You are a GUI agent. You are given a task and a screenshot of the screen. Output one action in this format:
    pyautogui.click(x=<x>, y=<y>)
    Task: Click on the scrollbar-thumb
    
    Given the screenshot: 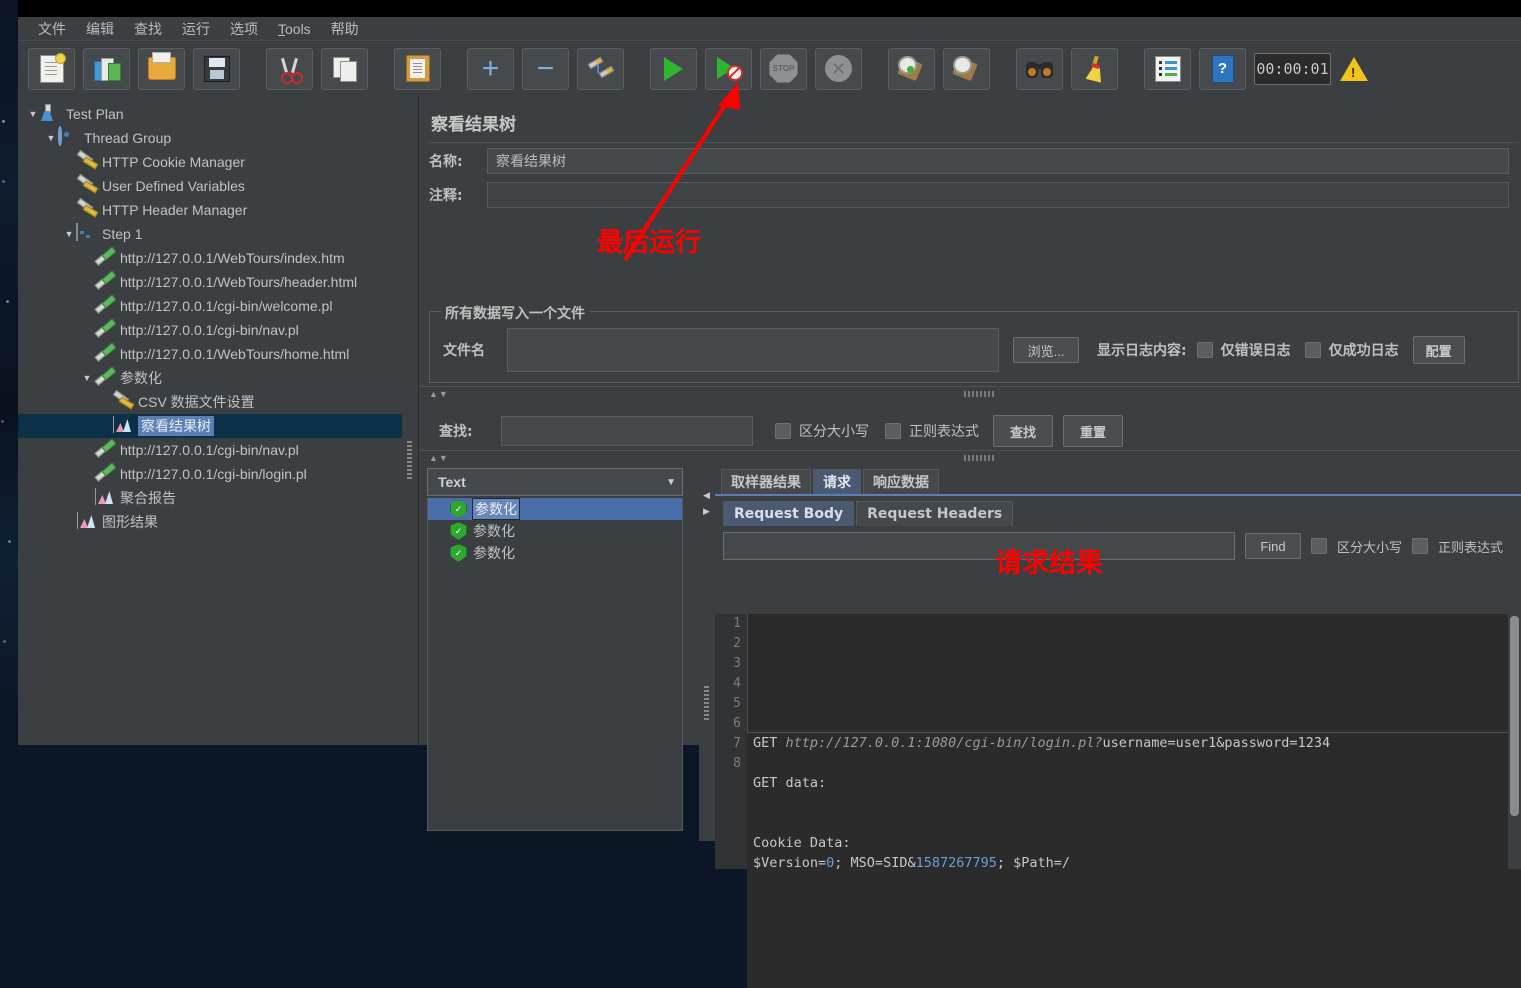 What is the action you would take?
    pyautogui.click(x=1514, y=716)
    